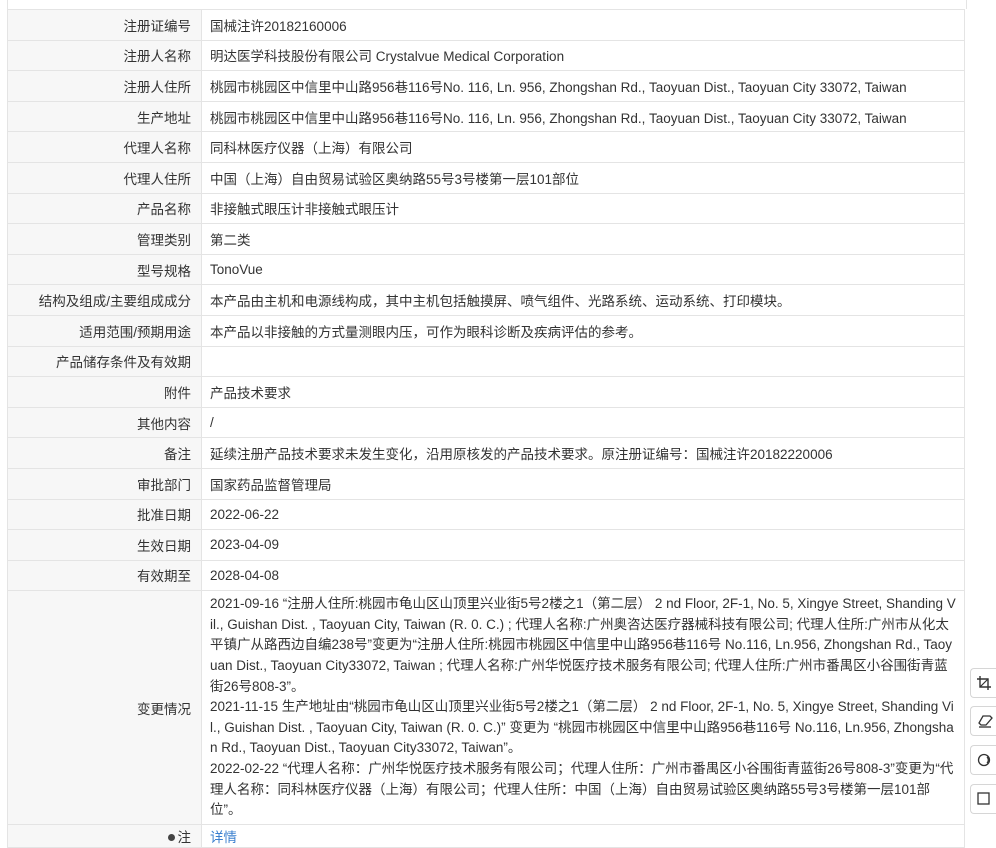 Image resolution: width=996 pixels, height=848 pixels. I want to click on table-row: 有效期至 2028-04-08, so click(486, 575).